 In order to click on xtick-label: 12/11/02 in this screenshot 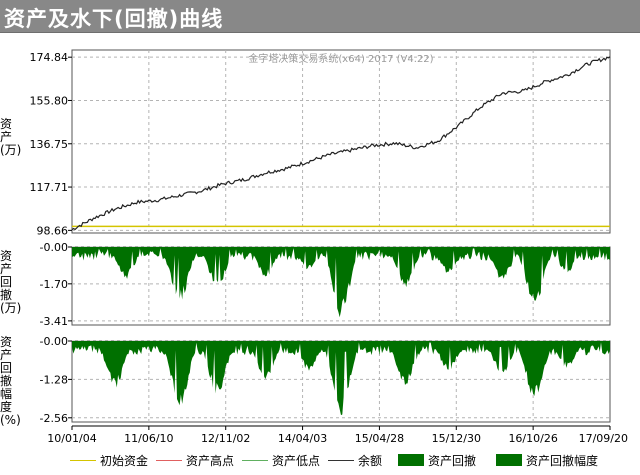, I will do `click(225, 438)`.